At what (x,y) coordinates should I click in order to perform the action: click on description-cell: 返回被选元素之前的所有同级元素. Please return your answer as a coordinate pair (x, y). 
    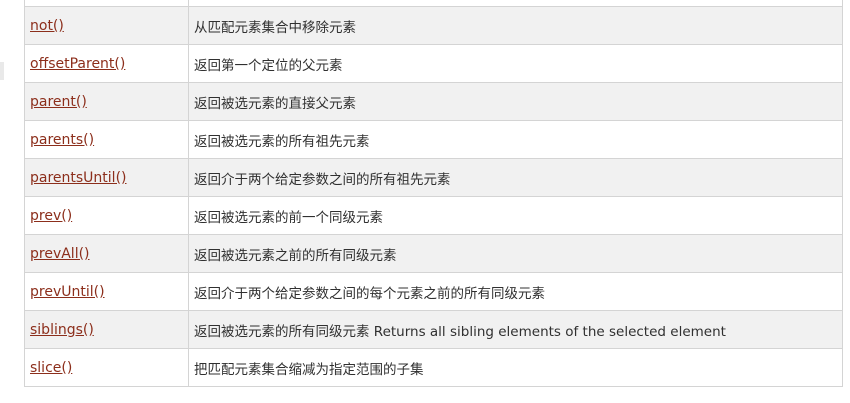
    Looking at the image, I should click on (515, 253).